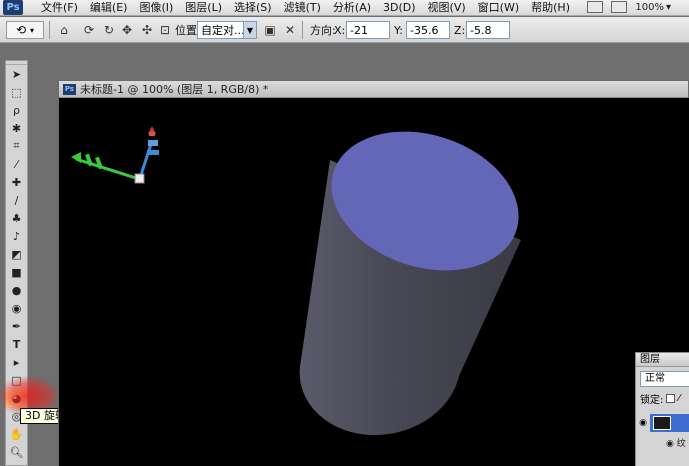  What do you see at coordinates (16, 344) in the screenshot?
I see `type-tool-icon: T` at bounding box center [16, 344].